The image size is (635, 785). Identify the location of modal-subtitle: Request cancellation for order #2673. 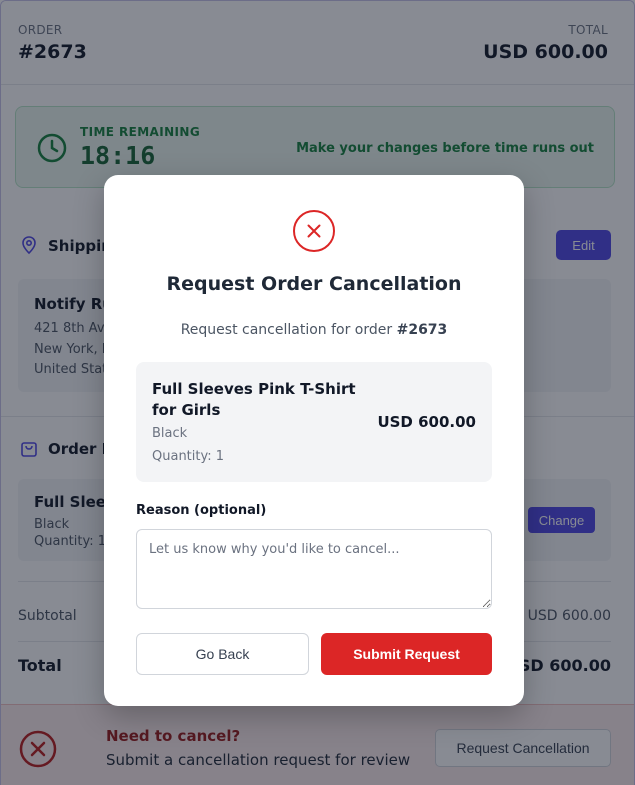
(314, 330).